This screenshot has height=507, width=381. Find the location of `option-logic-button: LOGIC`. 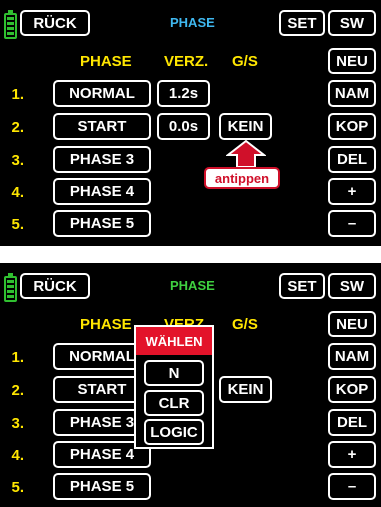

option-logic-button: LOGIC is located at coordinates (174, 432).